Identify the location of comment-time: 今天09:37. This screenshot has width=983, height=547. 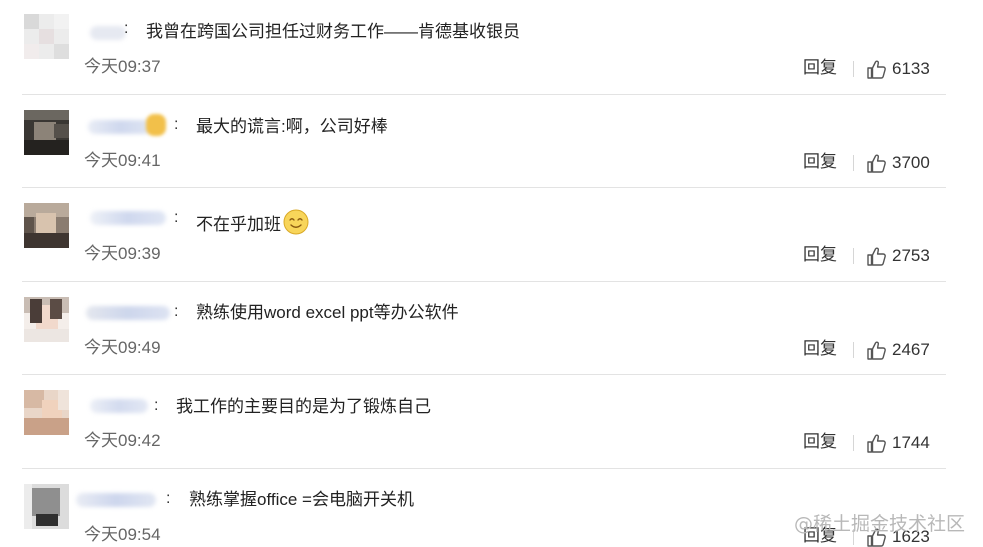
(122, 66).